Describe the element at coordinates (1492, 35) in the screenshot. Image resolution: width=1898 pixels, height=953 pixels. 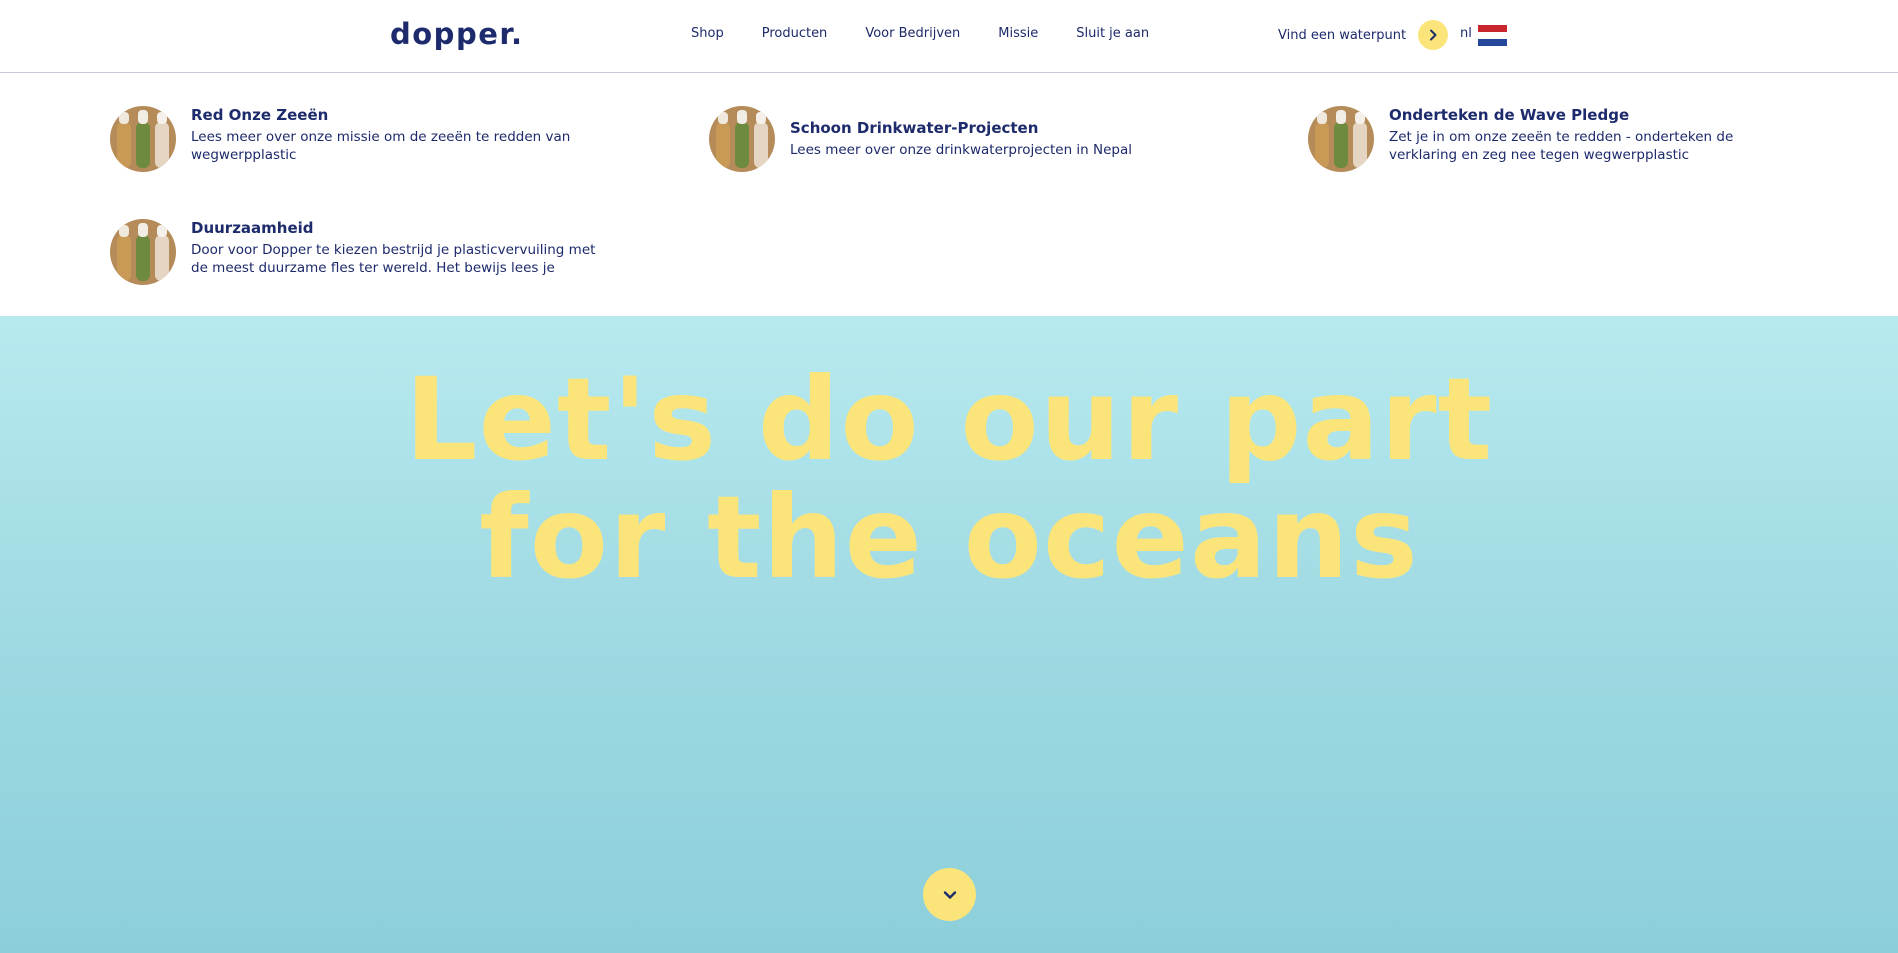
I see `netherlands-flag-icon` at that location.